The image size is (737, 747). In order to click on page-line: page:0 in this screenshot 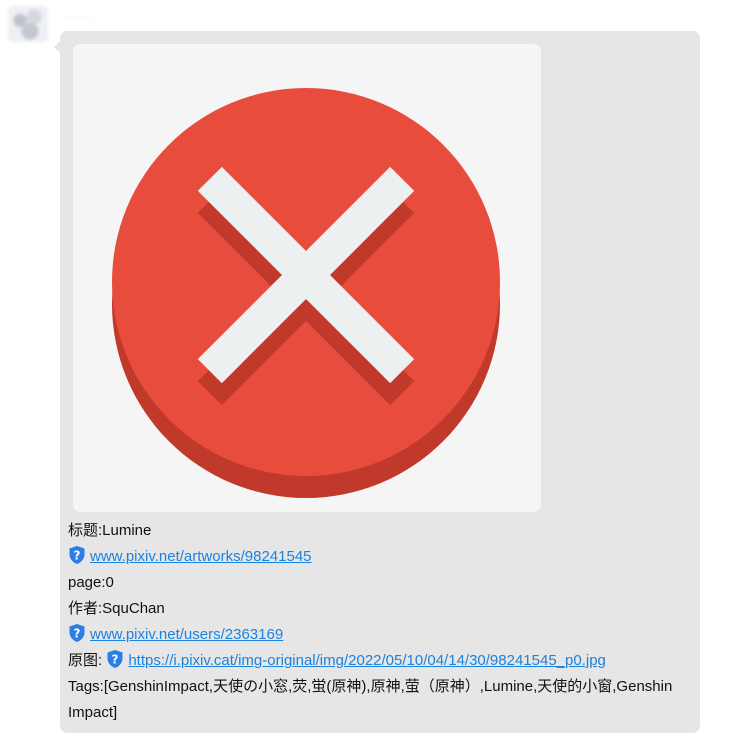, I will do `click(91, 582)`.